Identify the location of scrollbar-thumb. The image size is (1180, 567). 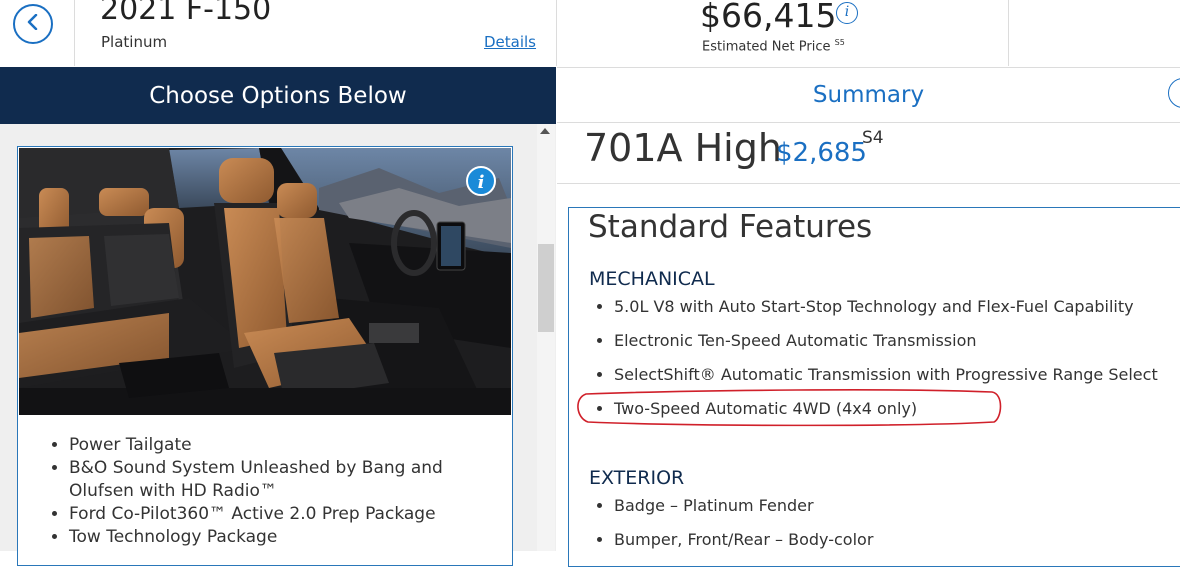
(546, 288).